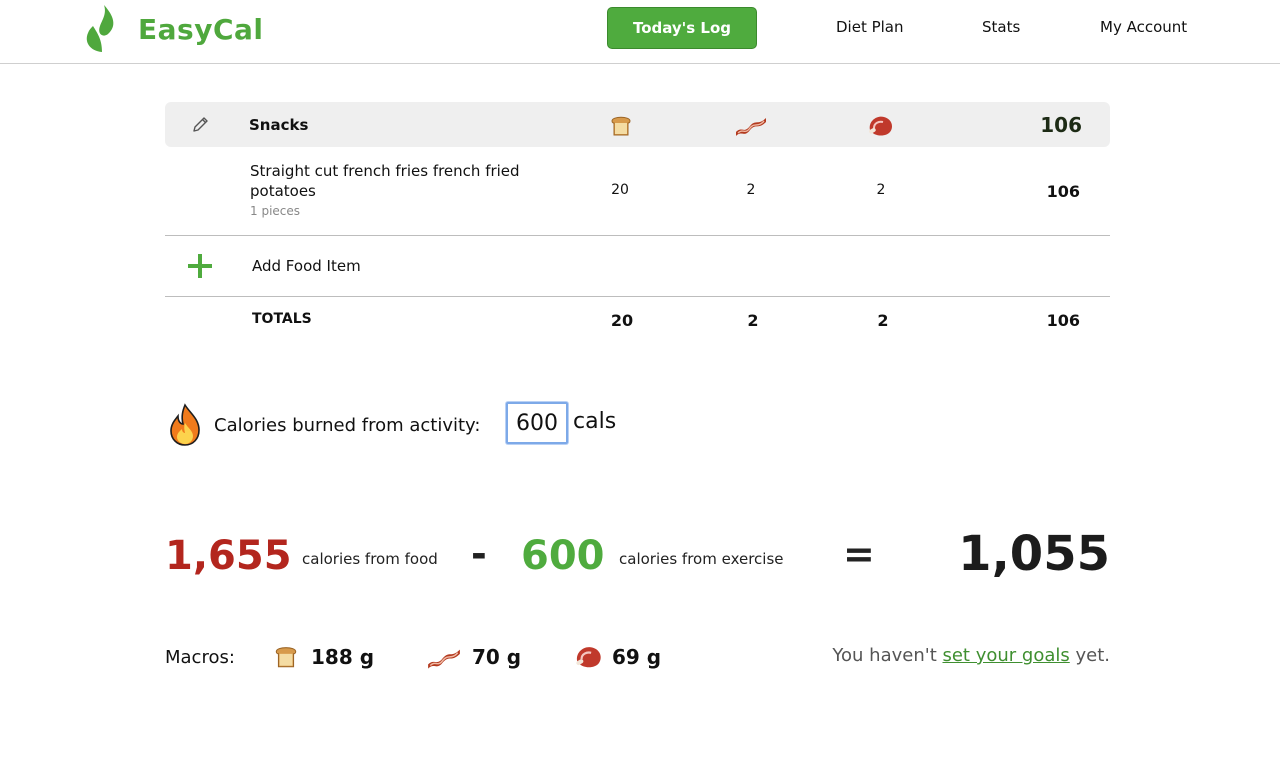 The image size is (1280, 768). What do you see at coordinates (620, 190) in the screenshot?
I see `food-item-carbs: 20` at bounding box center [620, 190].